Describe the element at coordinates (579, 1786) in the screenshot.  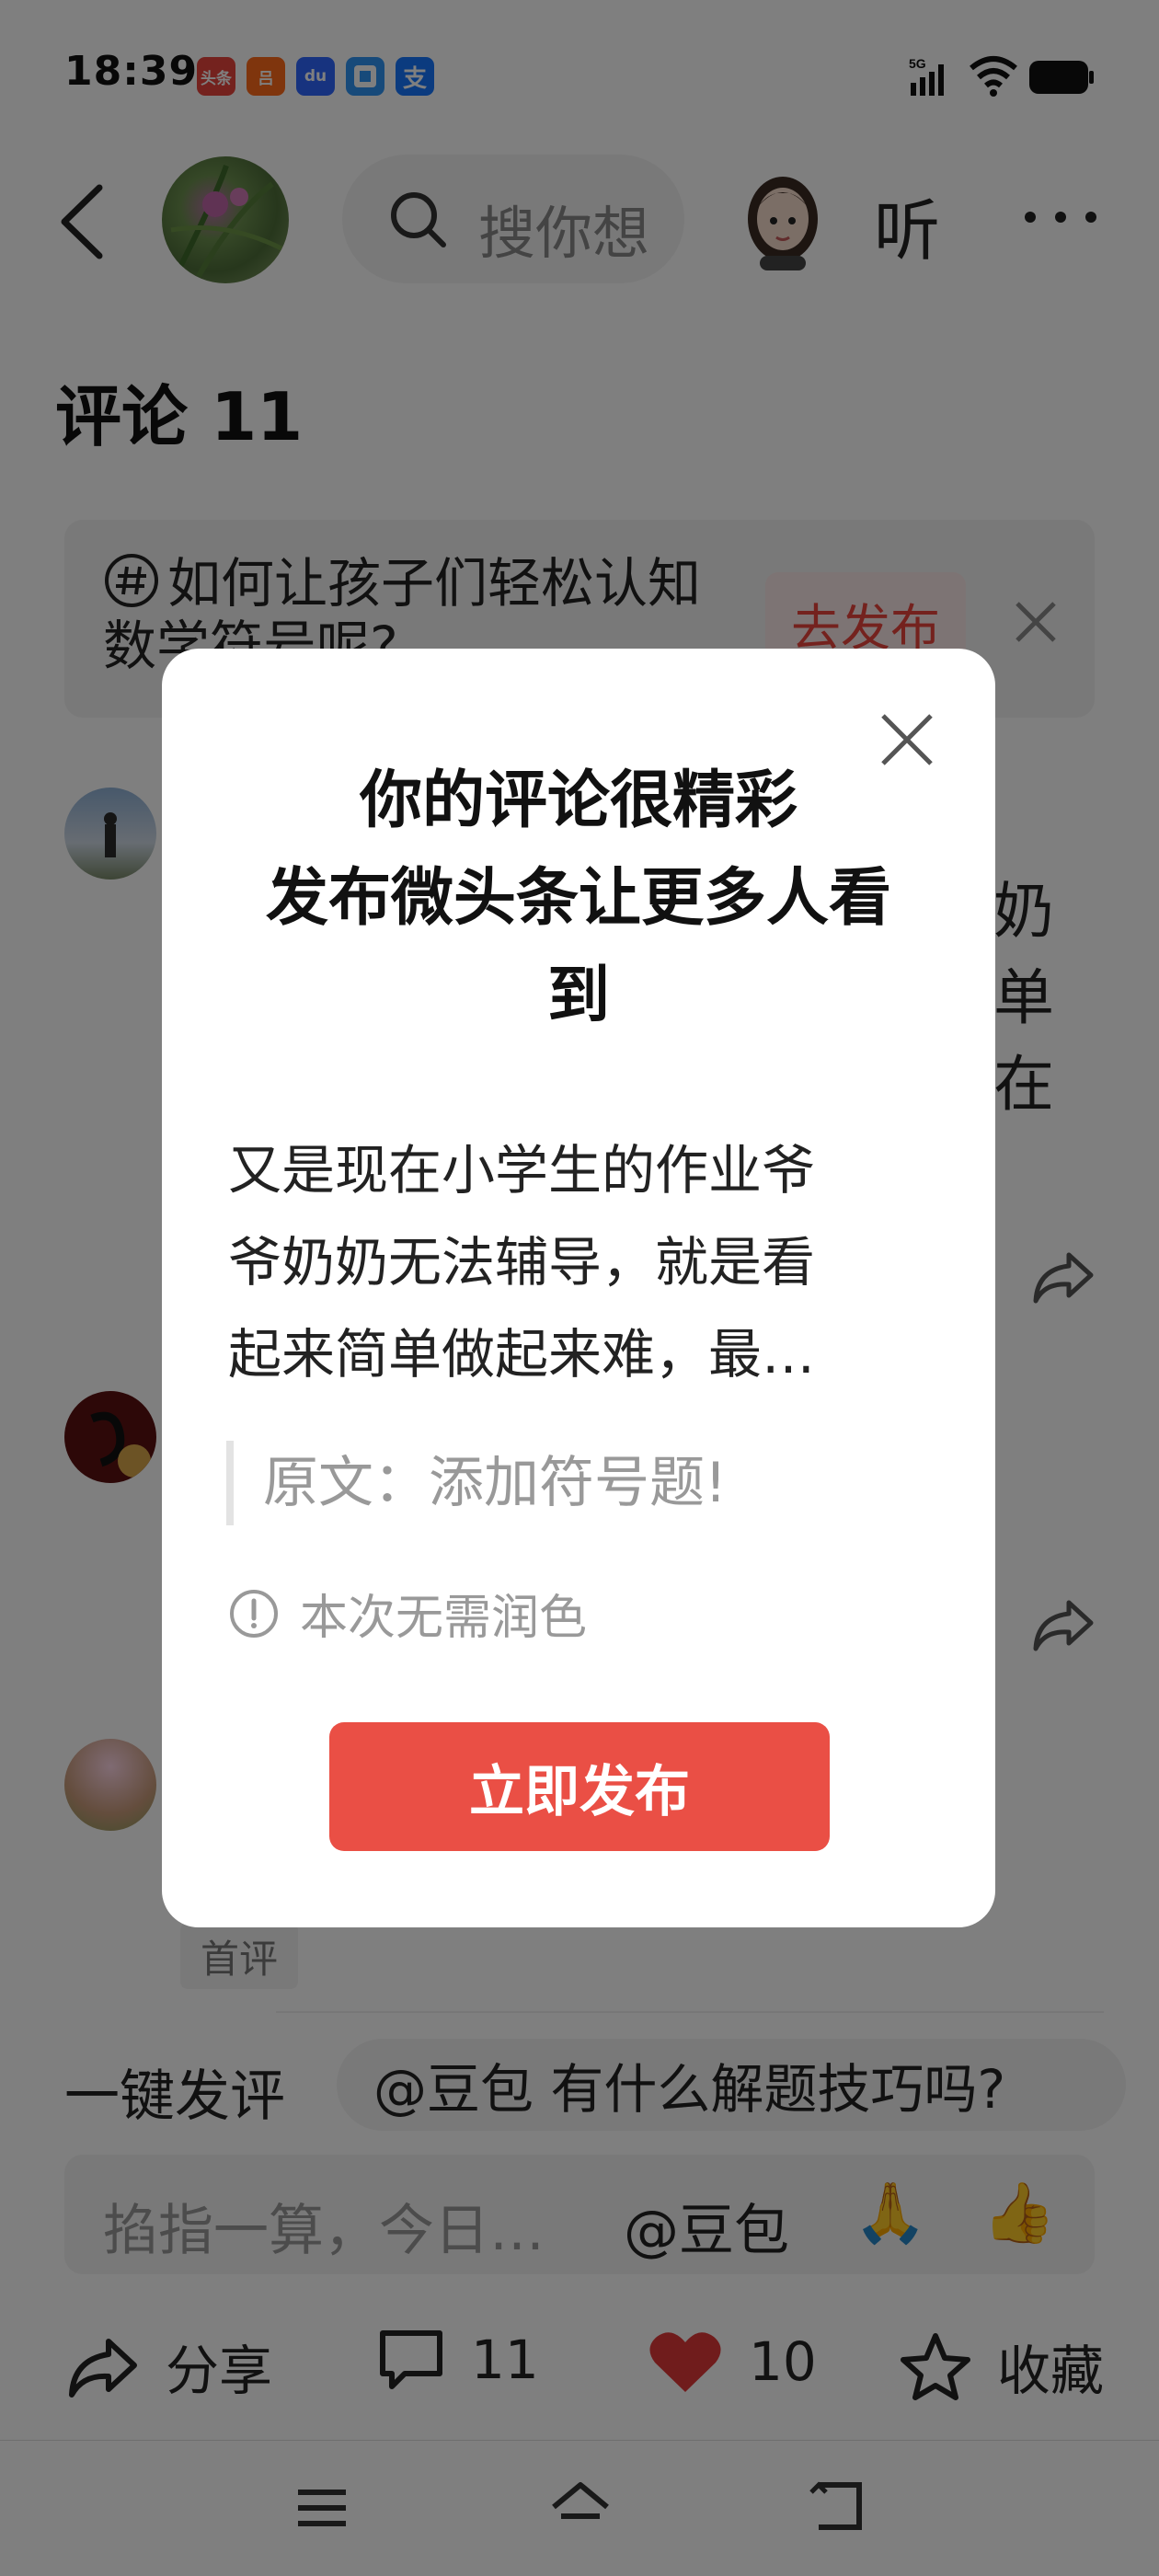
I see `publish-now-button: 立即发布` at that location.